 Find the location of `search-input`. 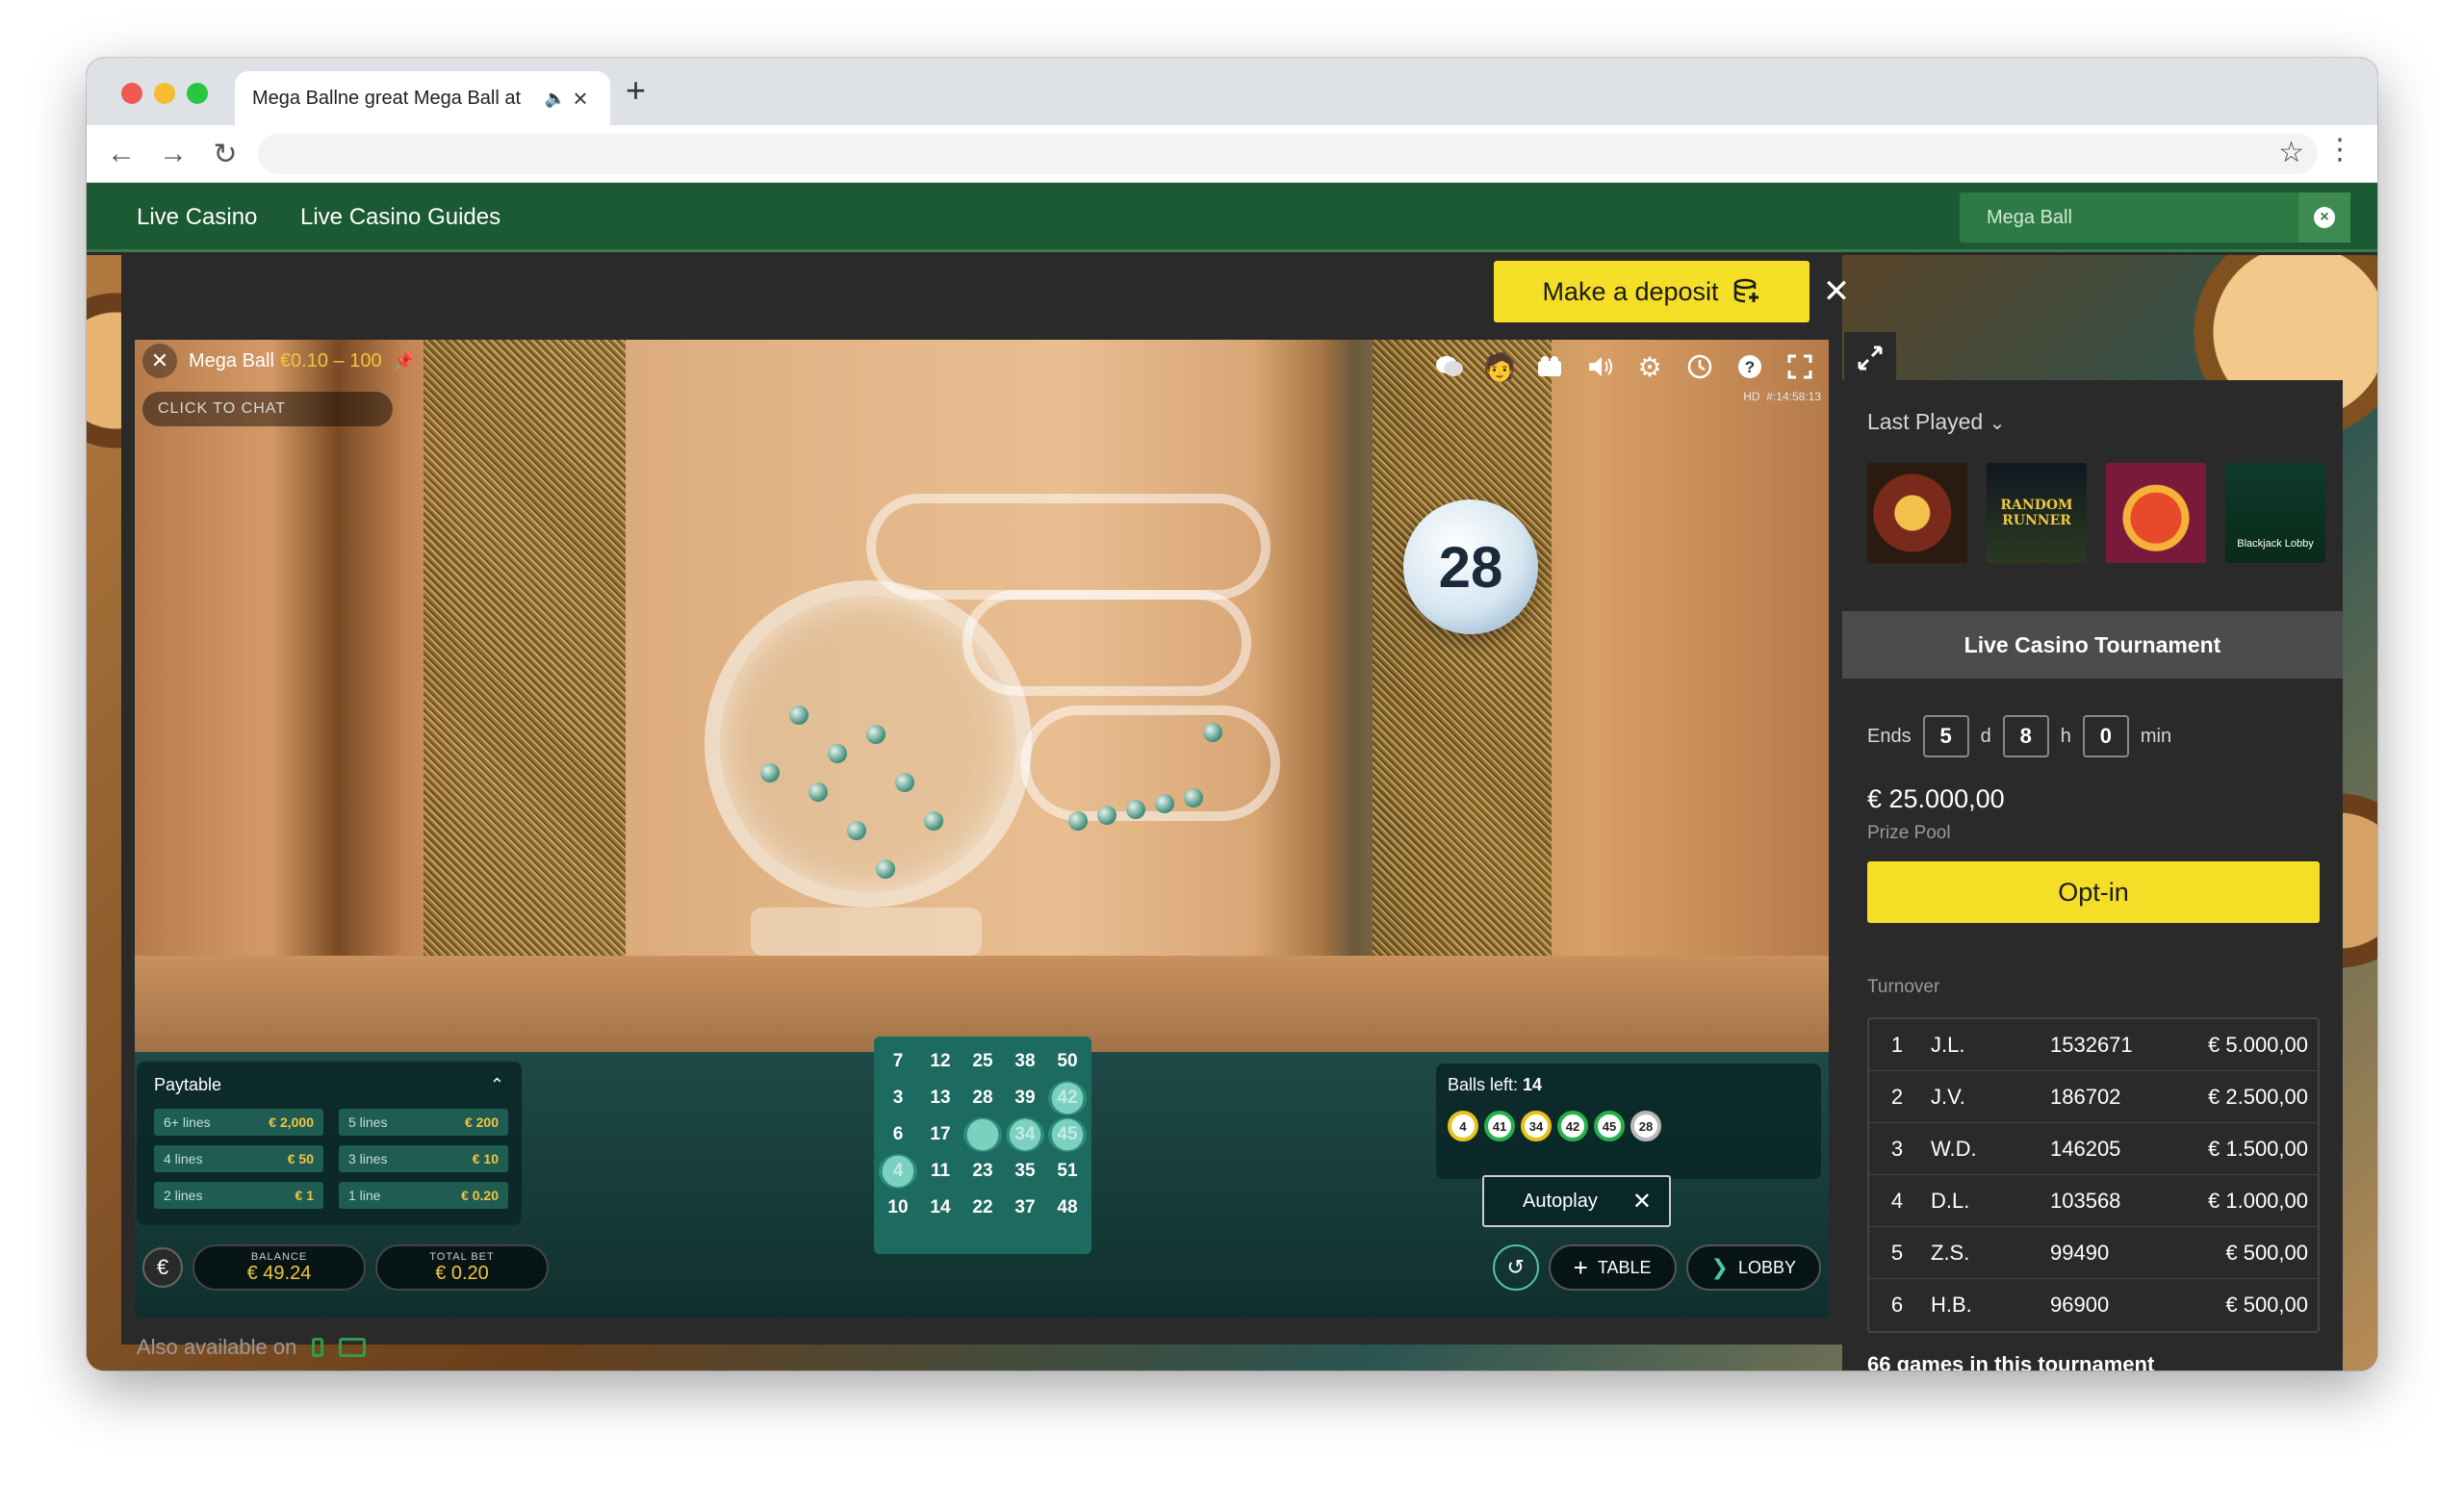

search-input is located at coordinates (2128, 217).